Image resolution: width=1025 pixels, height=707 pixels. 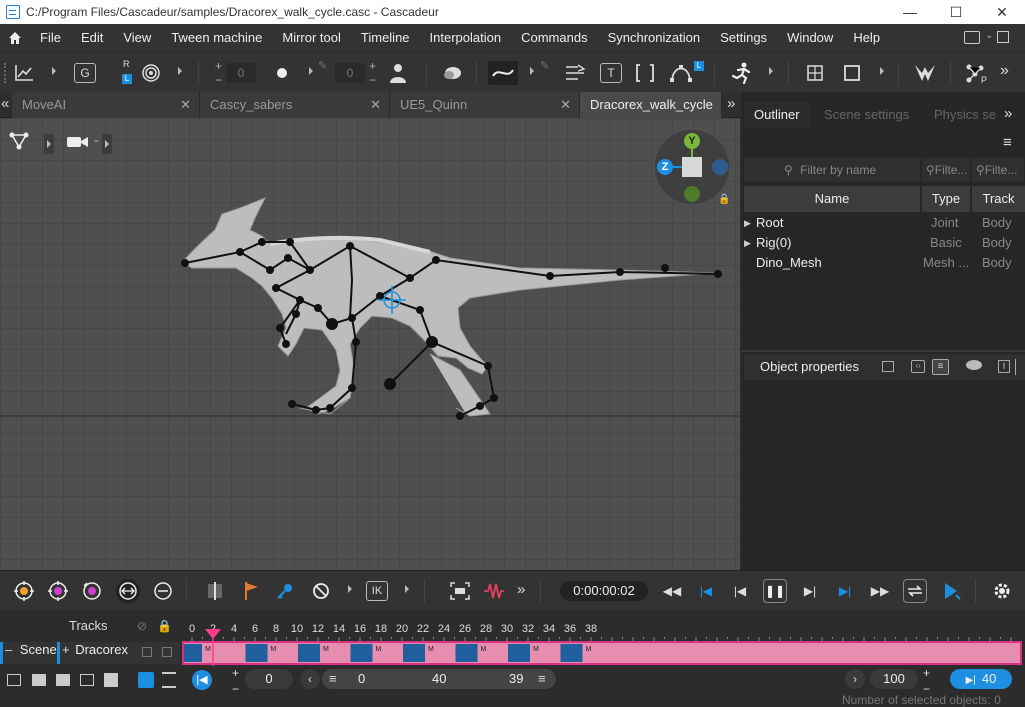 What do you see at coordinates (521, 589) in the screenshot?
I see `playback-more-button: »` at bounding box center [521, 589].